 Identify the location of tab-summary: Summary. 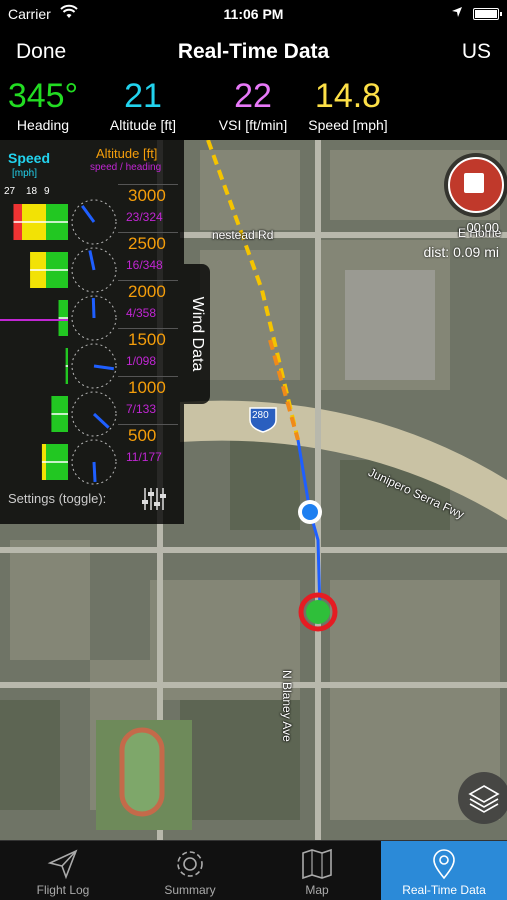
(190, 870).